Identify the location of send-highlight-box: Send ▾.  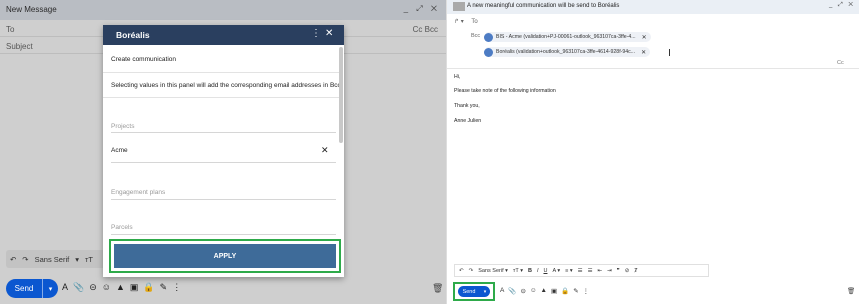
(474, 291).